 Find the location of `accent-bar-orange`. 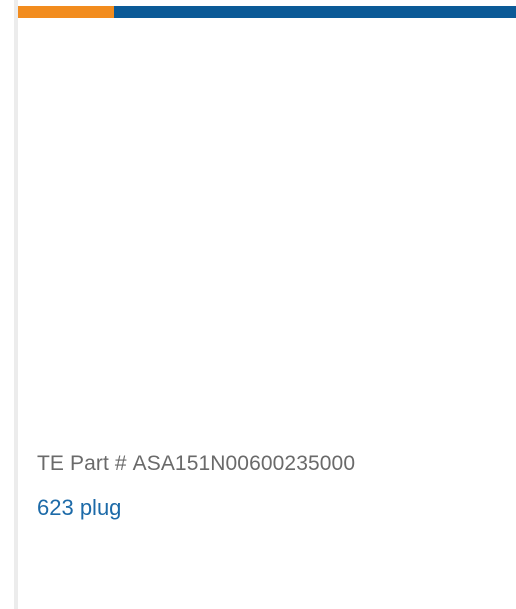

accent-bar-orange is located at coordinates (66, 12).